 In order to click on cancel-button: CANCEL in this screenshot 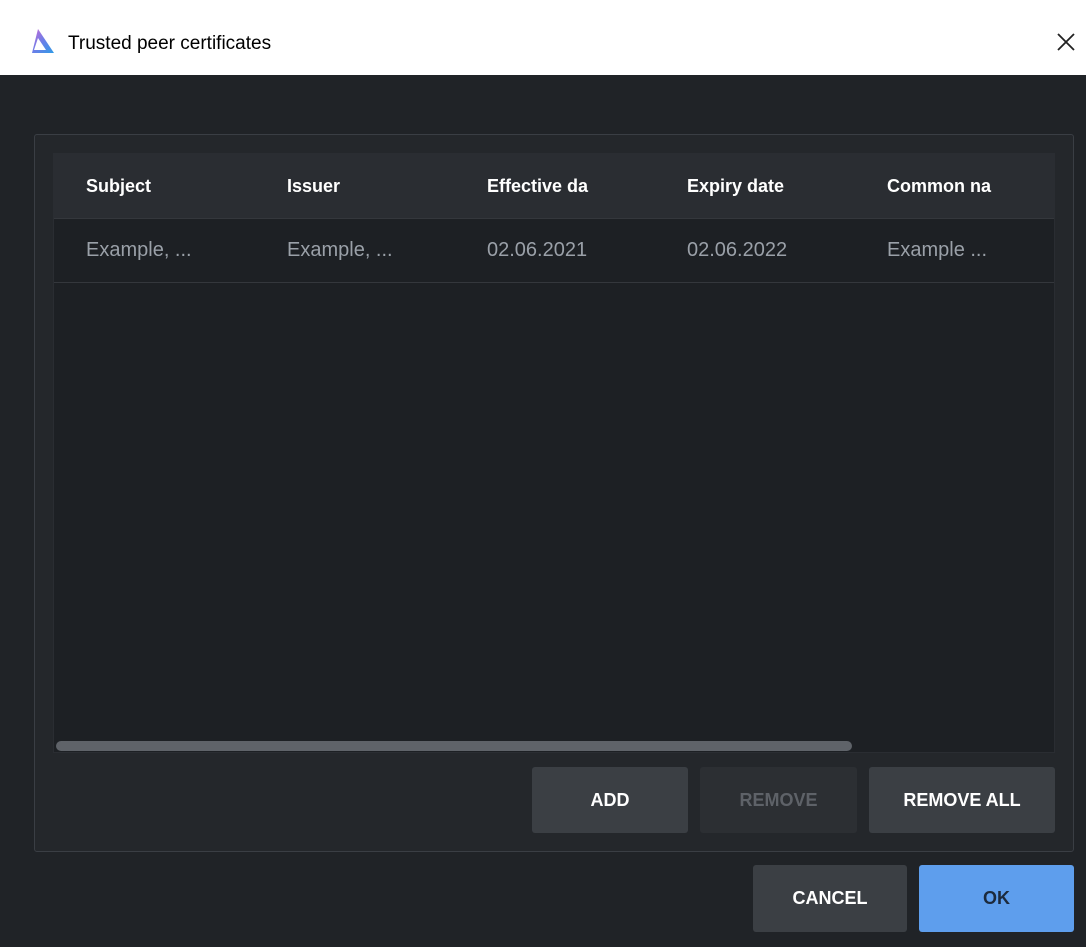, I will do `click(830, 898)`.